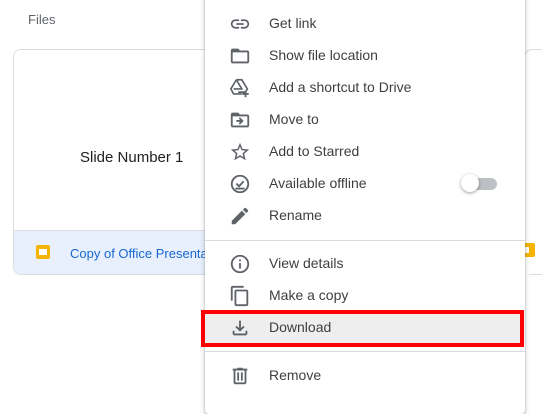 Image resolution: width=542 pixels, height=414 pixels. Describe the element at coordinates (365, 295) in the screenshot. I see `menu-item-make-a-copy: Make a copy` at that location.